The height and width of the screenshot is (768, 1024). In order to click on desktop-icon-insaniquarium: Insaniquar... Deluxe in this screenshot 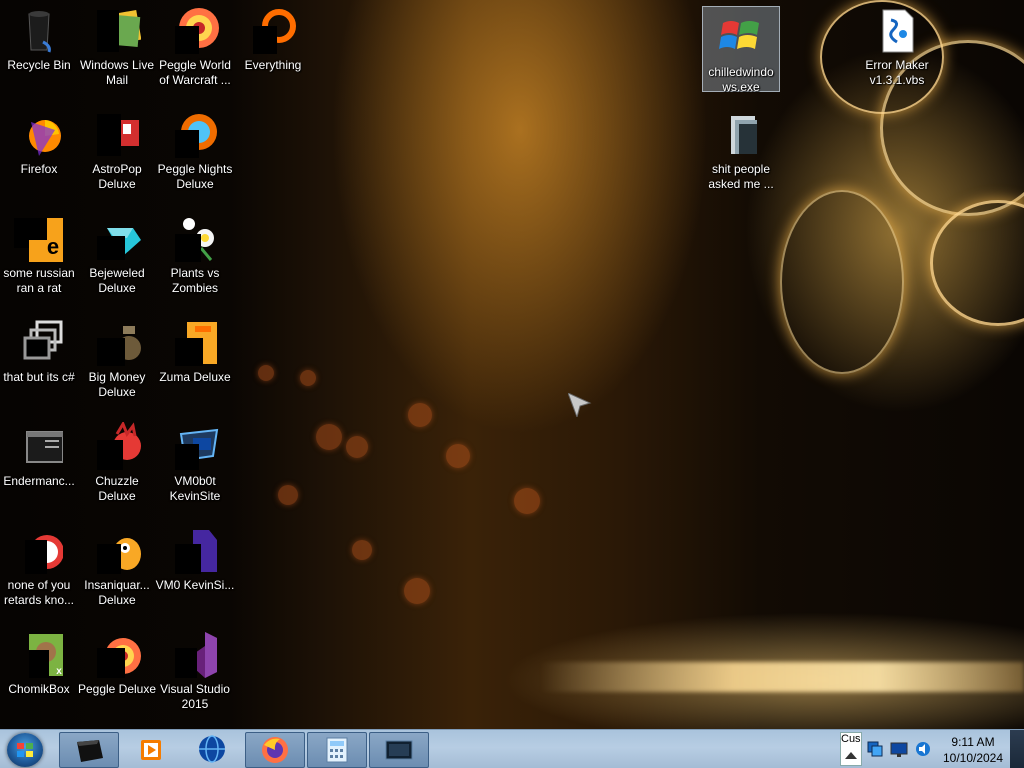, I will do `click(117, 565)`.